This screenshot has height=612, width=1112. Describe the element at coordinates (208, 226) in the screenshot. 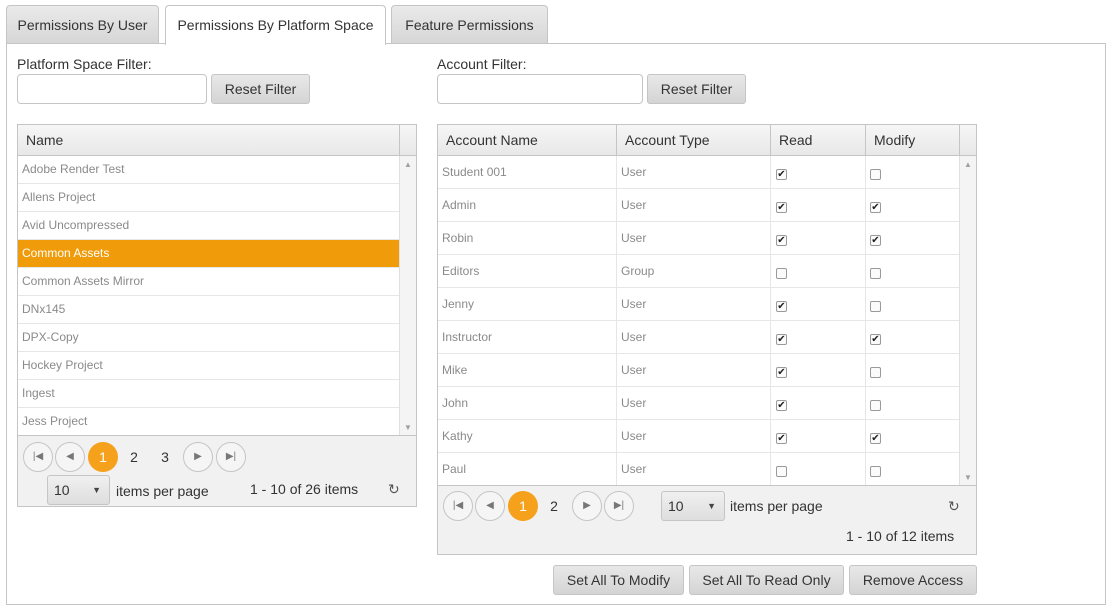

I see `list-item: Avid Uncompressed` at that location.